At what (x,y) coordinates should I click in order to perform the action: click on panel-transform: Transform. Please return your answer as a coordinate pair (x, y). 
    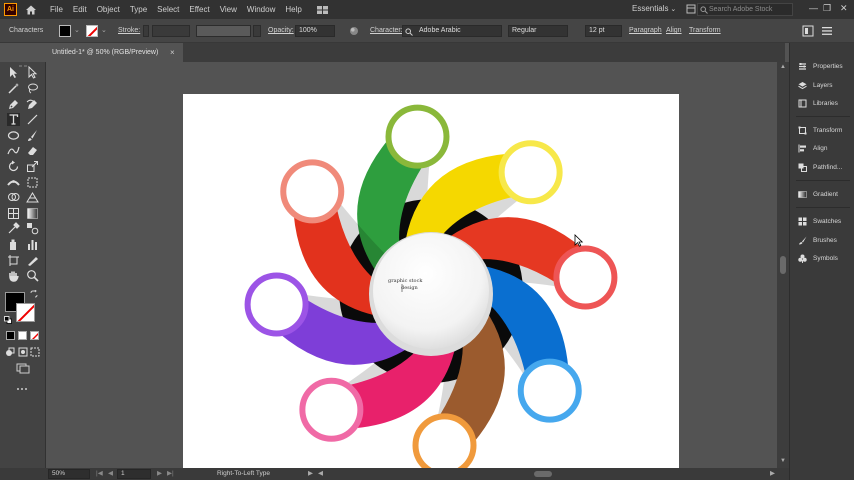
    Looking at the image, I should click on (820, 130).